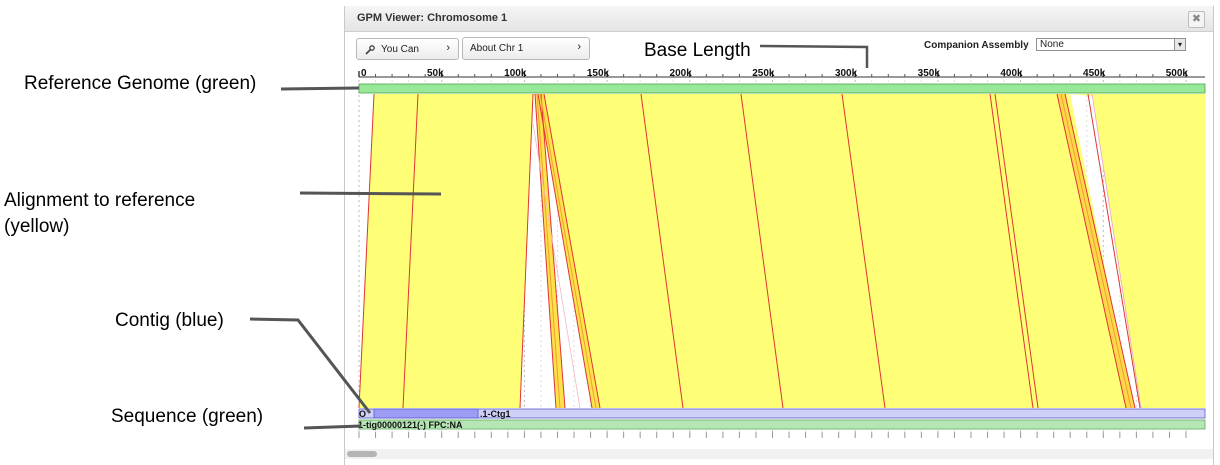 The image size is (1220, 465). What do you see at coordinates (1111, 44) in the screenshot?
I see `companion-assembly-select: None ▾` at bounding box center [1111, 44].